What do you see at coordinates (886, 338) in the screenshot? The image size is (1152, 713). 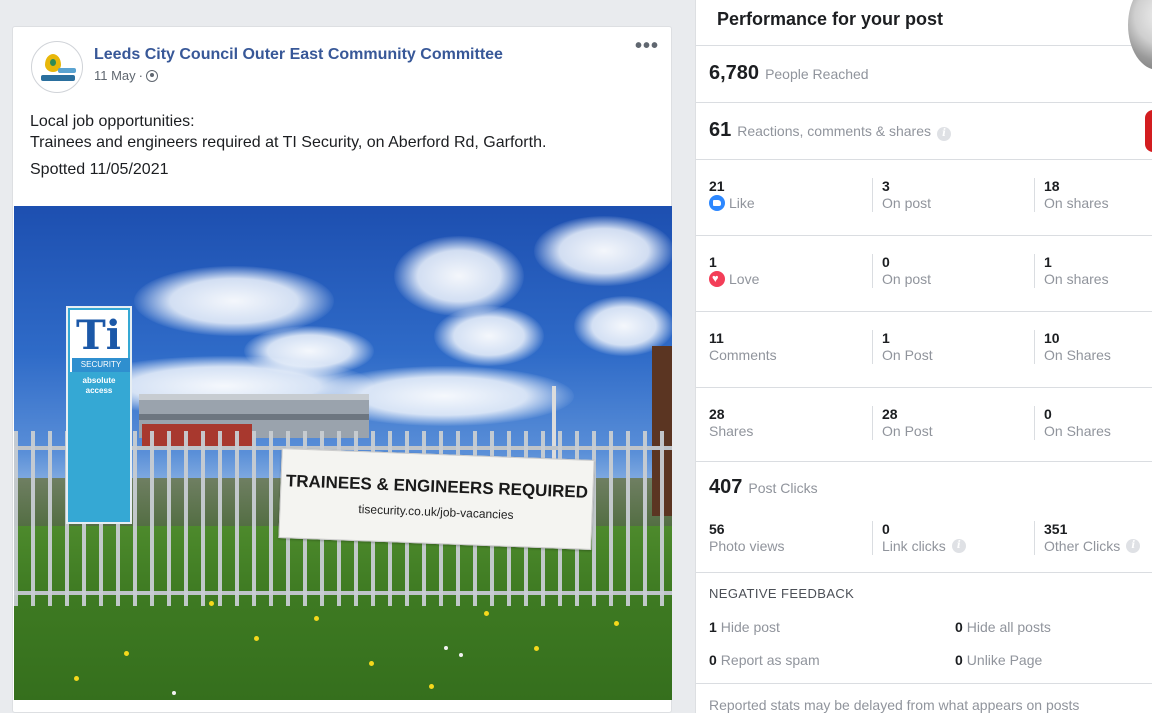 I see `comments-on-post-count: 1` at bounding box center [886, 338].